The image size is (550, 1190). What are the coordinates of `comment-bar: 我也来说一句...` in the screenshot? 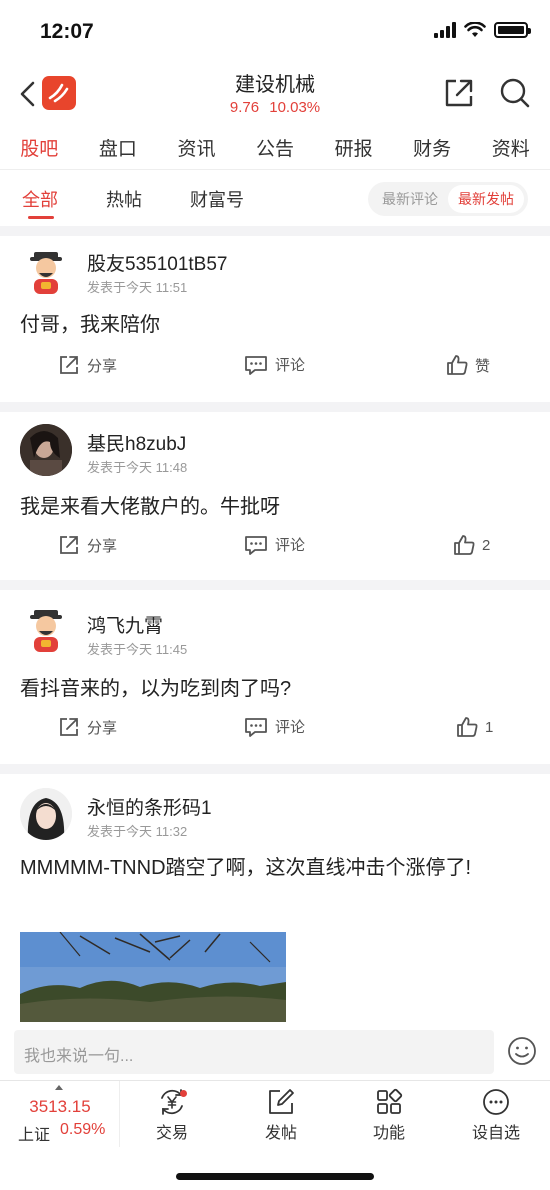 It's located at (275, 1053).